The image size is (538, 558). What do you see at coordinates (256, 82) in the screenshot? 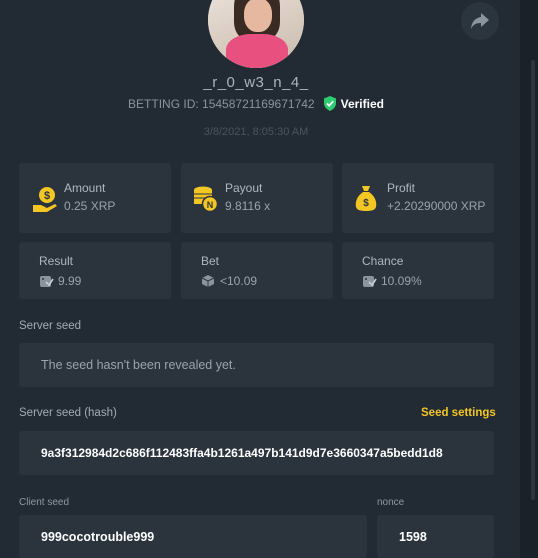
I see `username: _r_0_w3_n_4_` at bounding box center [256, 82].